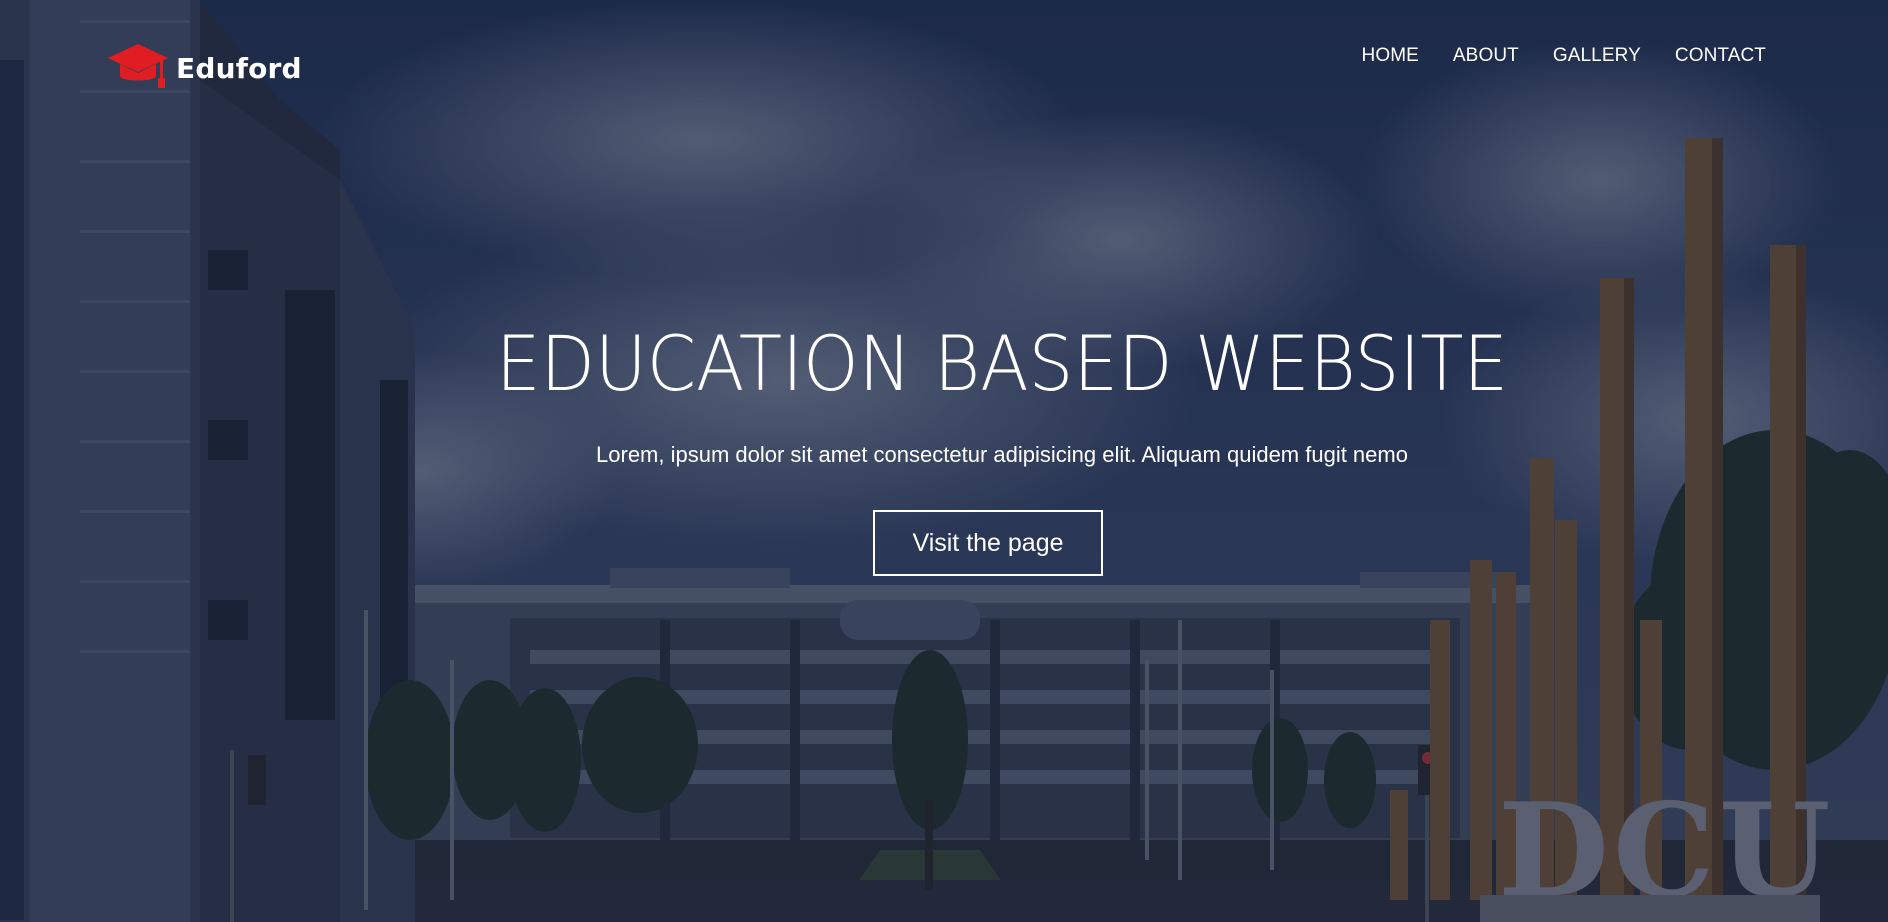 The height and width of the screenshot is (922, 1888). Describe the element at coordinates (988, 543) in the screenshot. I see `visit-page-button: Visit the page` at that location.